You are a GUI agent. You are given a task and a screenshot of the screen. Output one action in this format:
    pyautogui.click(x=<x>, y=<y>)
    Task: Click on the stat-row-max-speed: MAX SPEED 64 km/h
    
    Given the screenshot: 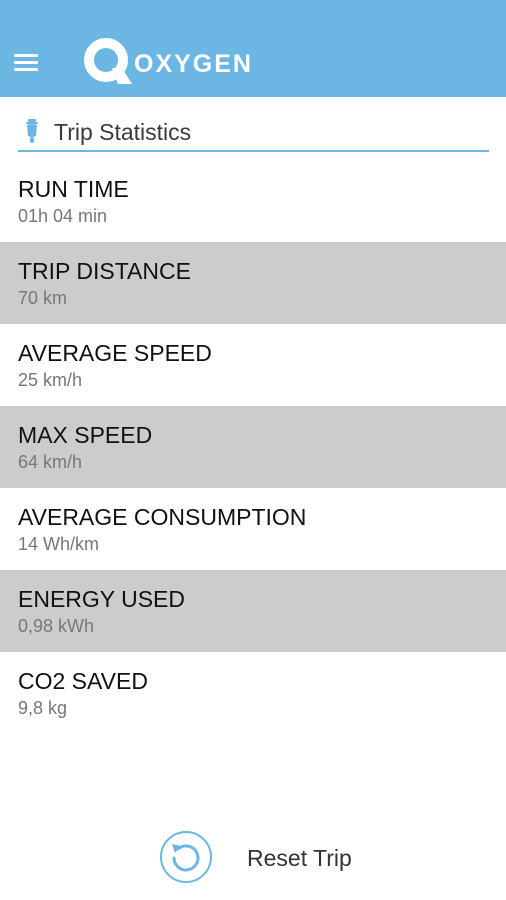 What is the action you would take?
    pyautogui.click(x=253, y=447)
    